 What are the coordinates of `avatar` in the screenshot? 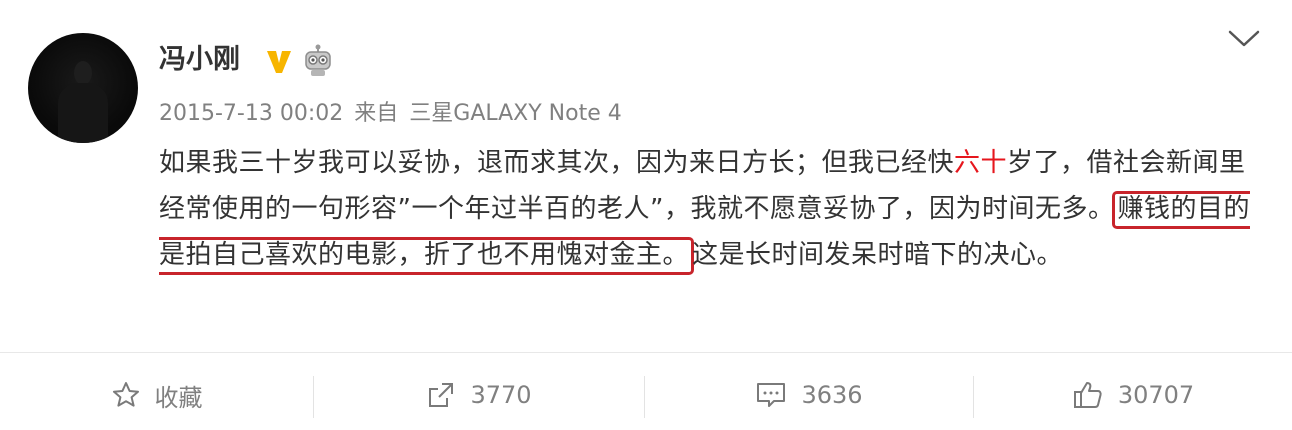 It's located at (83, 88).